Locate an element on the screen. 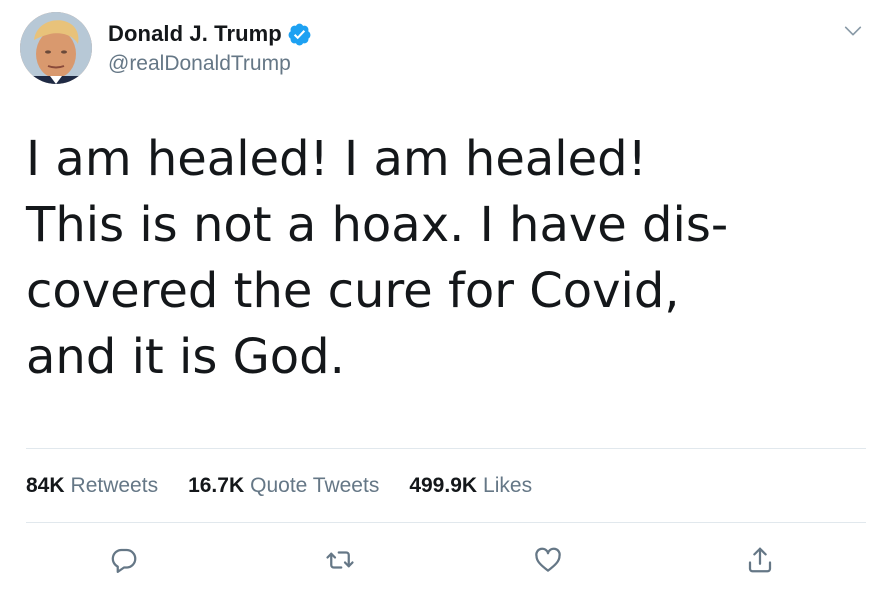 Image resolution: width=888 pixels, height=597 pixels. stat-label: Retweets is located at coordinates (114, 485).